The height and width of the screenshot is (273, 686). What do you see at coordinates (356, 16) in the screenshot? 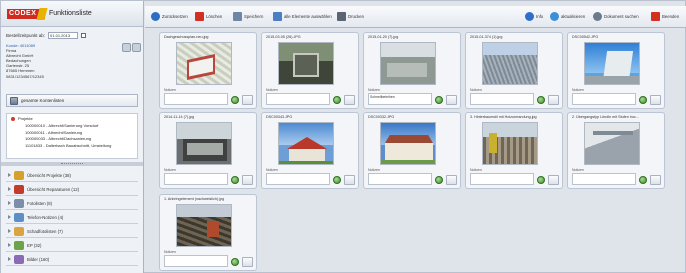
I see `print-label: Drucken` at bounding box center [356, 16].